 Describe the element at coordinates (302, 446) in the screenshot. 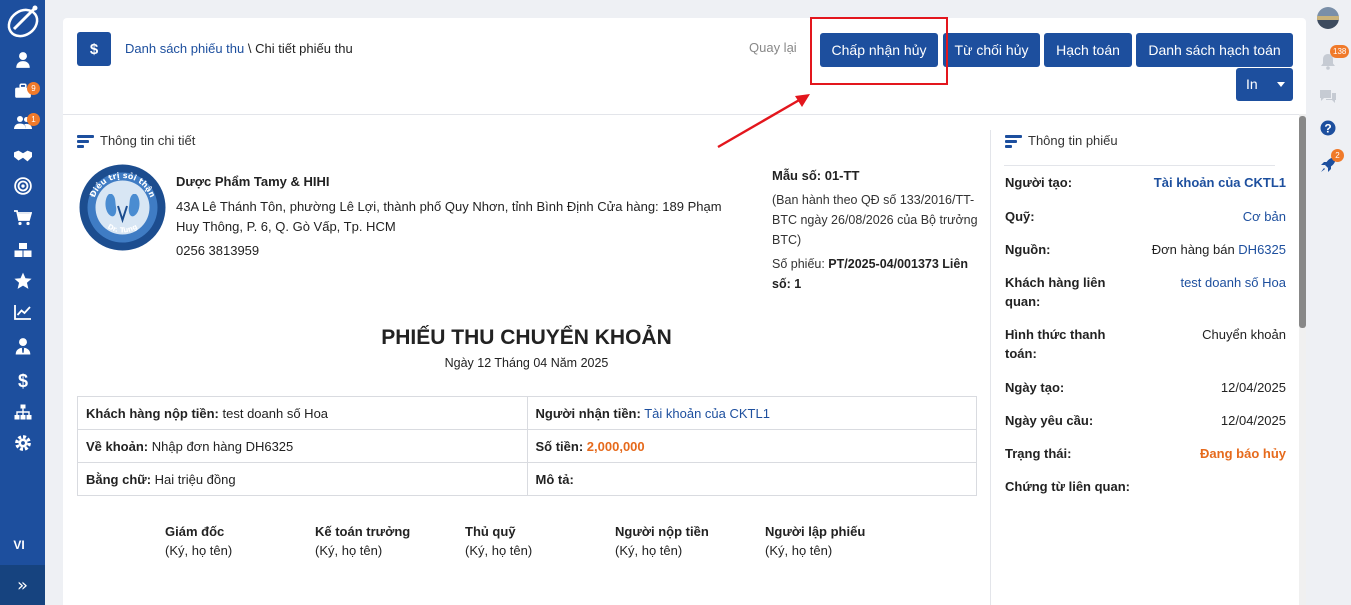

I see `reason-cell: Về khoản: Nhập đơn hàng DH6325` at that location.